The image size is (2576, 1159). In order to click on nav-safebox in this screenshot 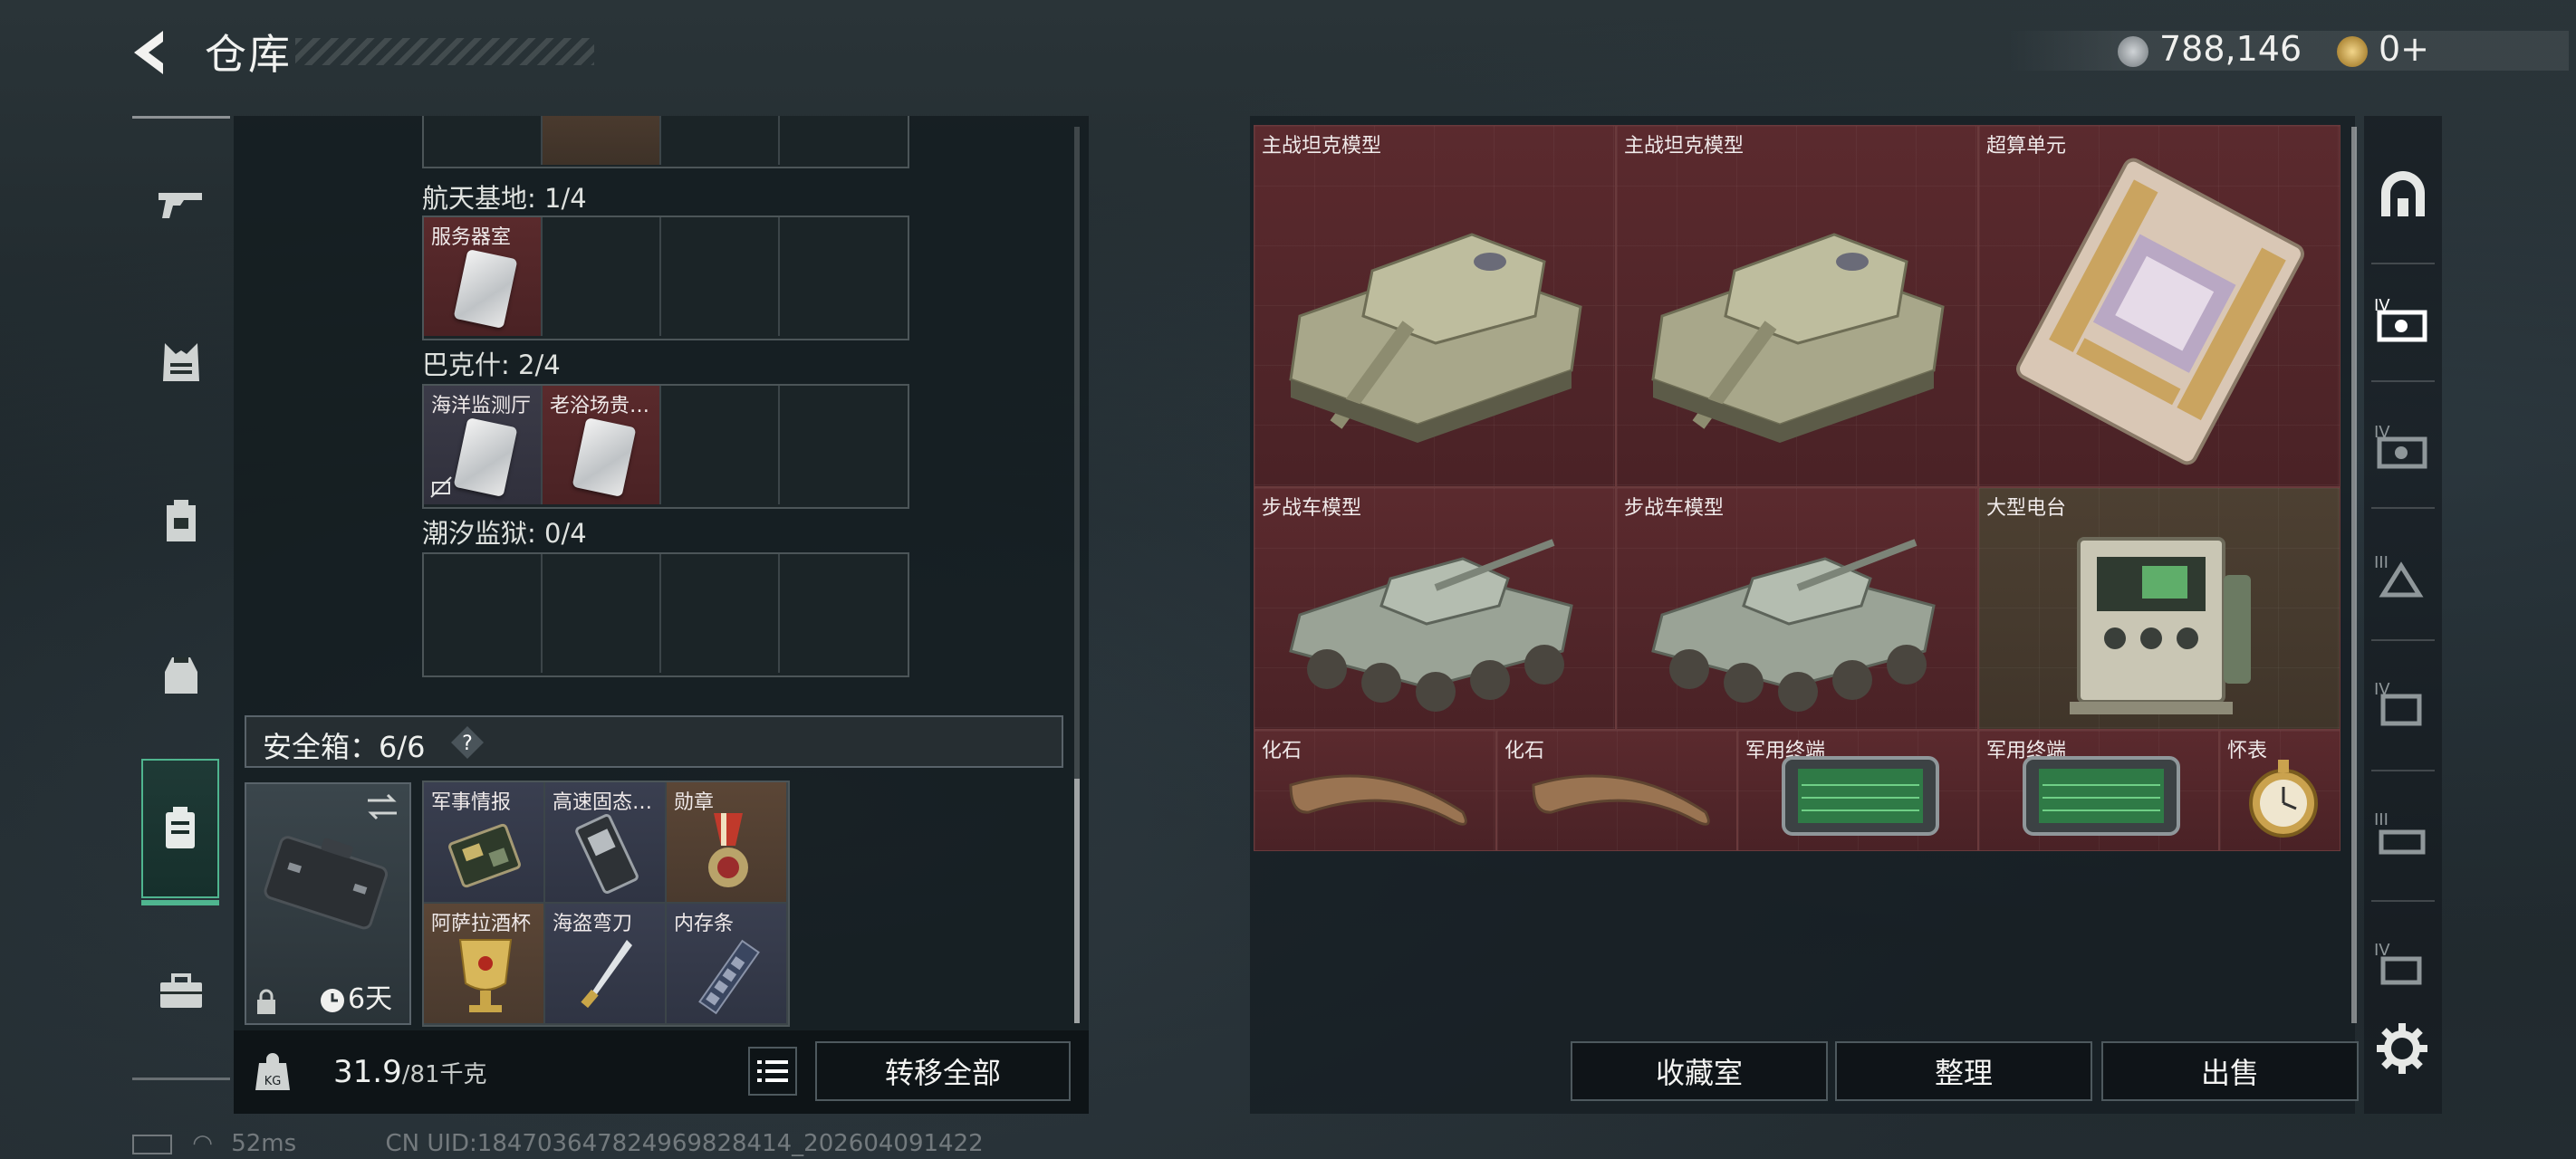, I will do `click(180, 832)`.